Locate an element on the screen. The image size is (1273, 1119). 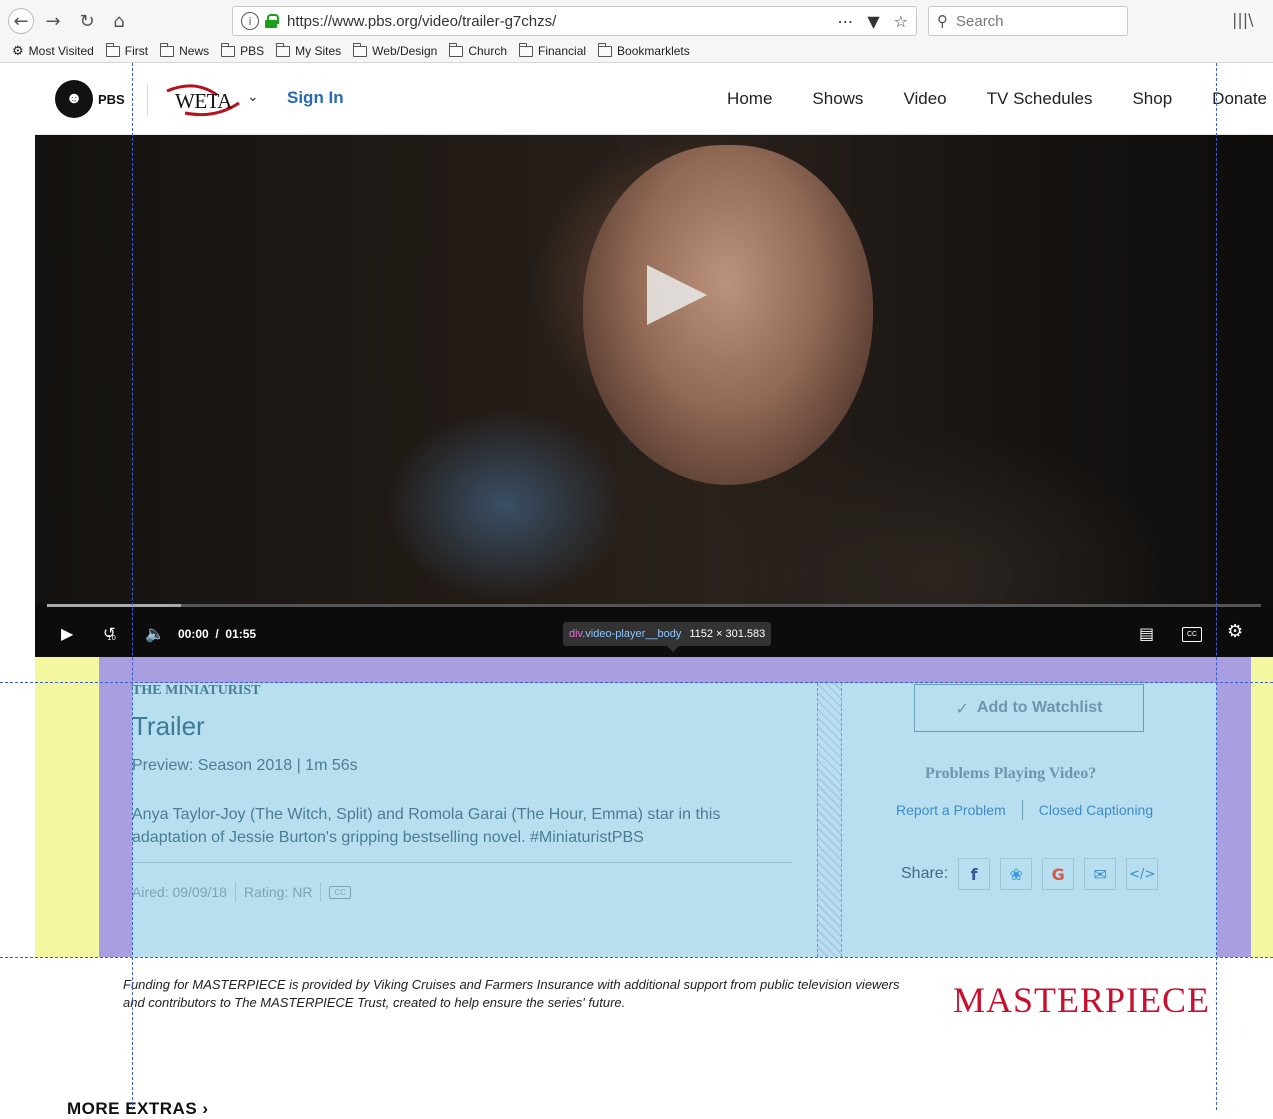
rewind-seconds: 10 is located at coordinates (111, 638).